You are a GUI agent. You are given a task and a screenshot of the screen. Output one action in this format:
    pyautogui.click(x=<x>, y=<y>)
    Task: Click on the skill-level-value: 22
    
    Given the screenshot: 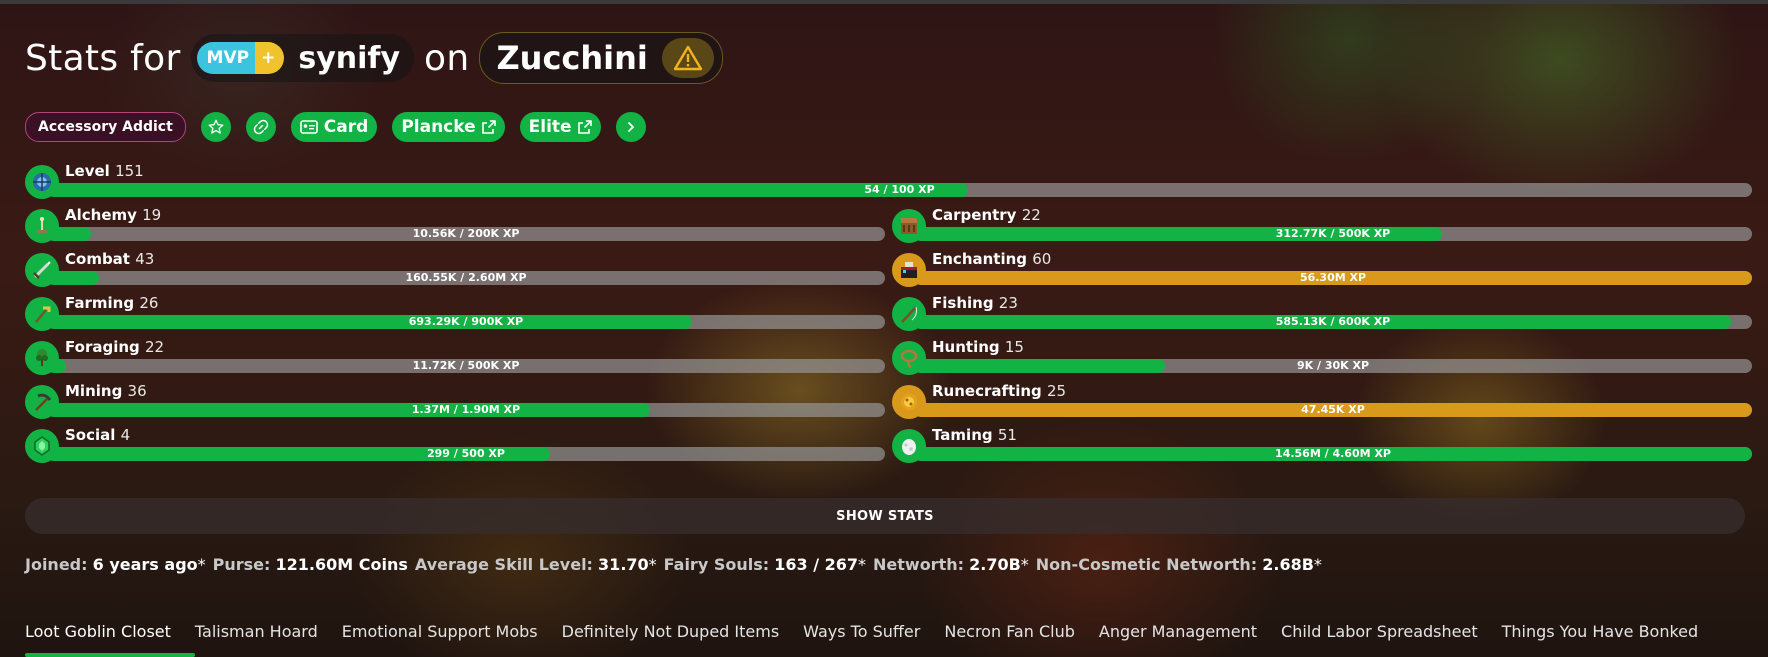 What is the action you would take?
    pyautogui.click(x=155, y=347)
    